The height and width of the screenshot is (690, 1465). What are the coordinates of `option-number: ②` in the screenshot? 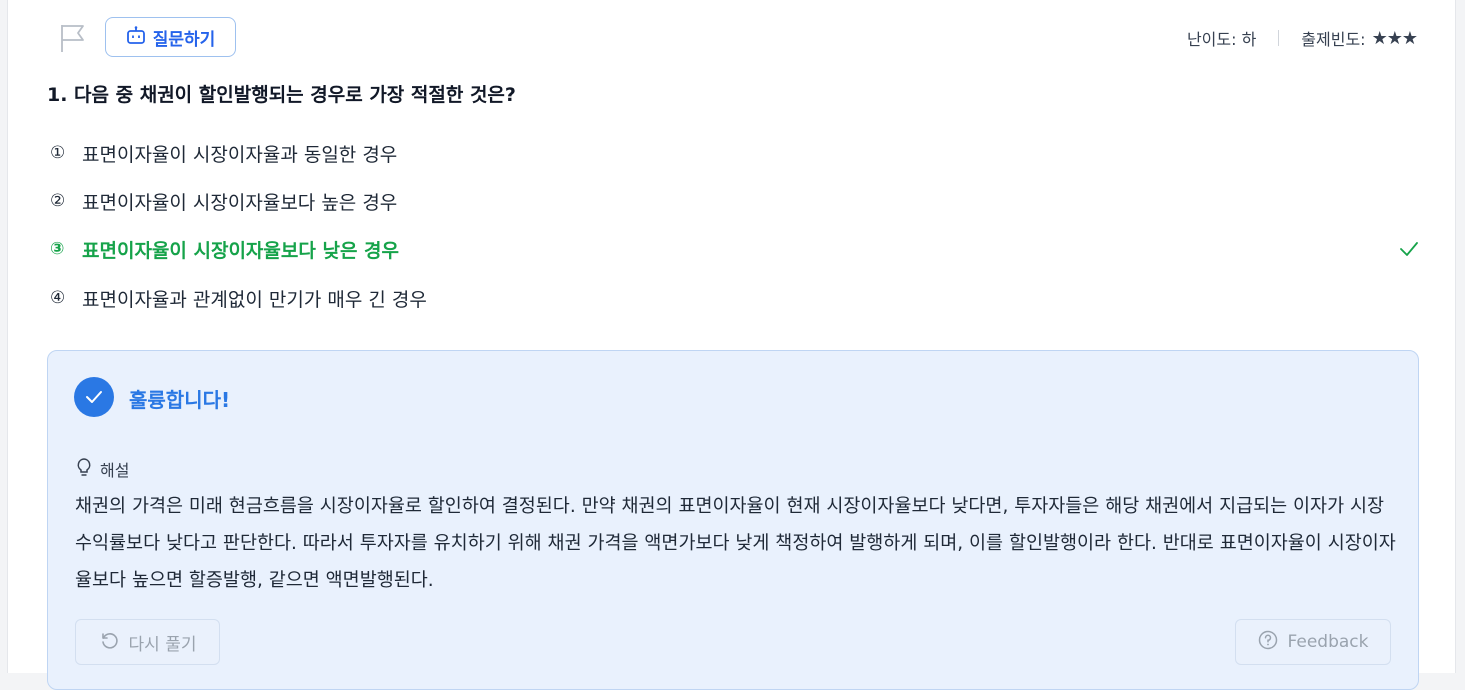 It's located at (58, 201).